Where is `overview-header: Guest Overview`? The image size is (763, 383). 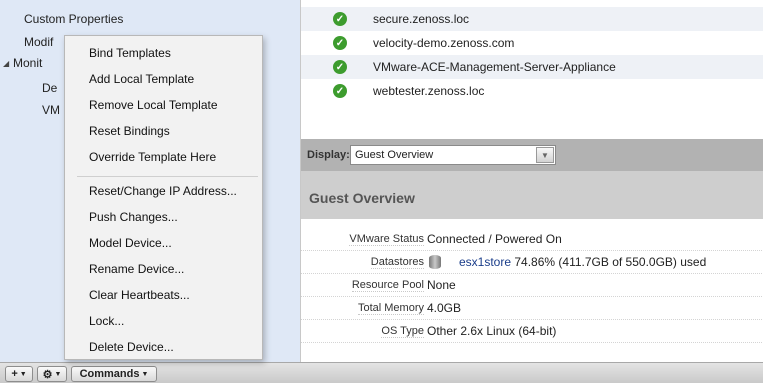
overview-header: Guest Overview is located at coordinates (532, 195).